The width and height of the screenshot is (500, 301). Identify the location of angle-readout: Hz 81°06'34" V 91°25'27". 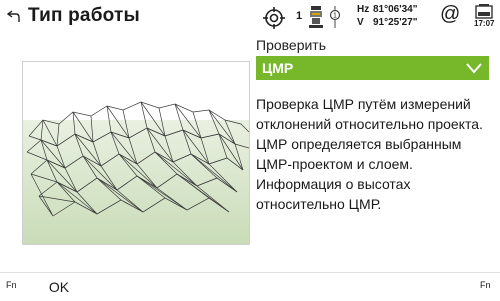
(397, 17).